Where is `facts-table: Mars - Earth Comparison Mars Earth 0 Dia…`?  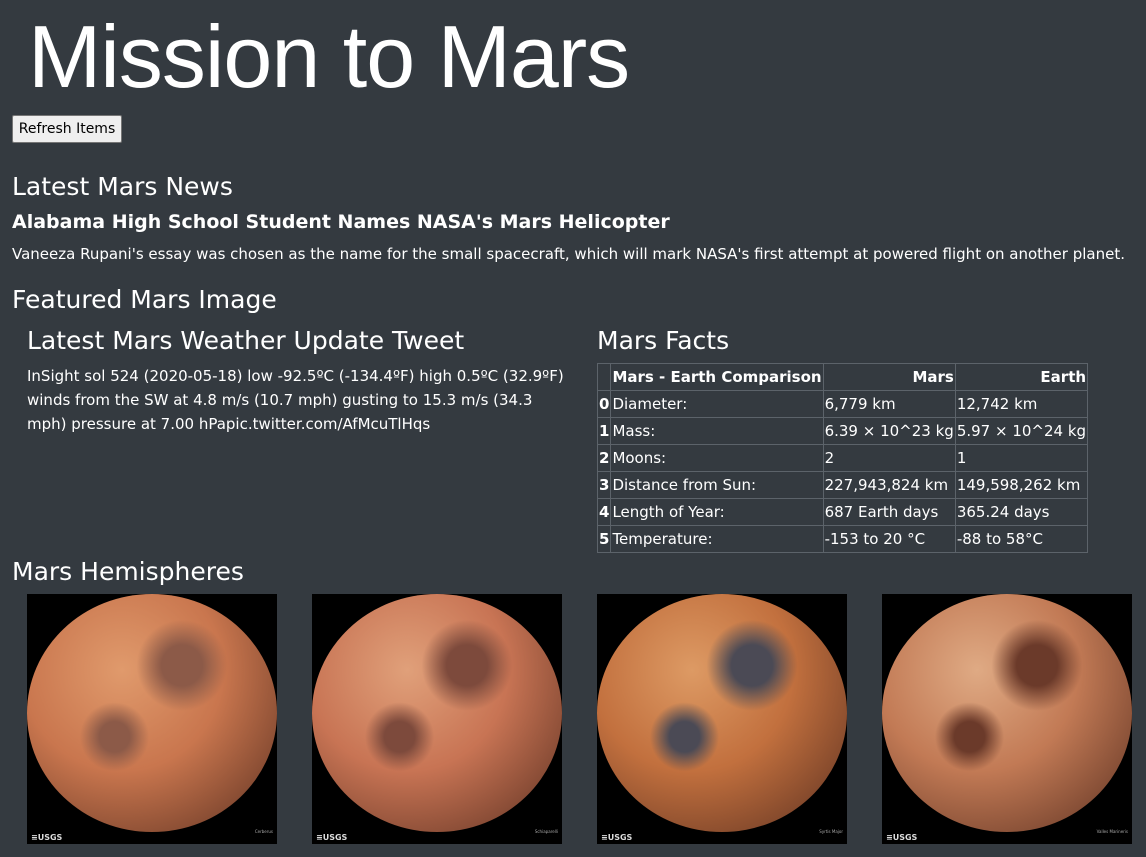 facts-table: Mars - Earth Comparison Mars Earth 0 Dia… is located at coordinates (842, 458).